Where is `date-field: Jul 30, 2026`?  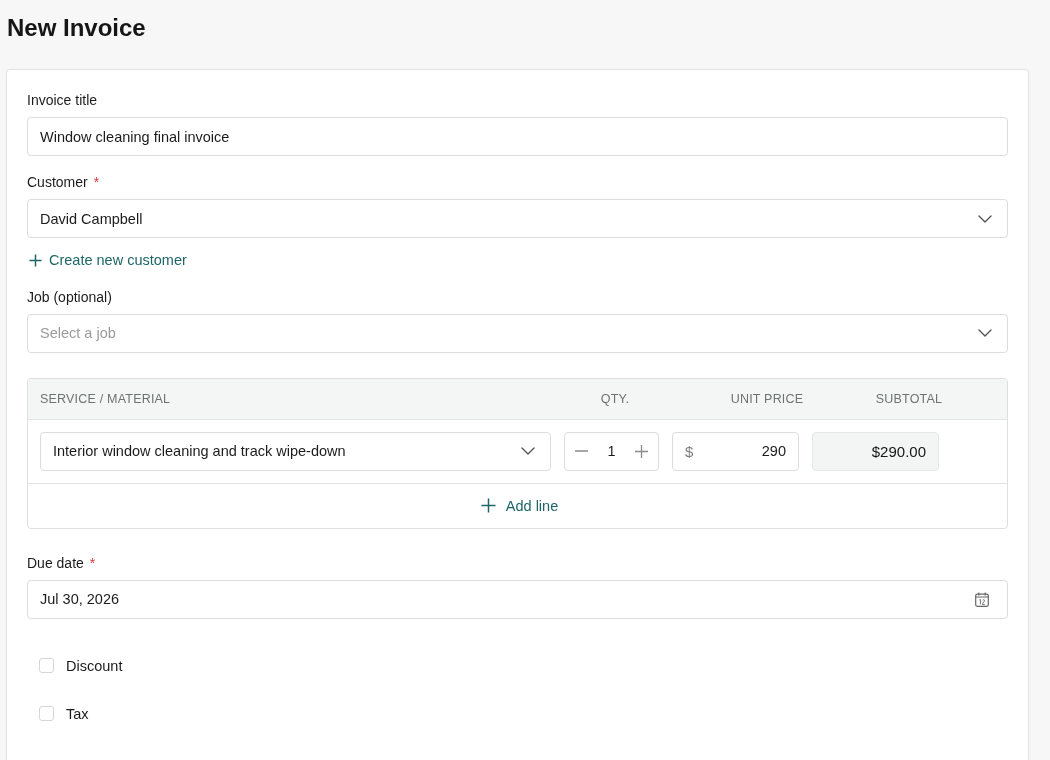
date-field: Jul 30, 2026 is located at coordinates (517, 599).